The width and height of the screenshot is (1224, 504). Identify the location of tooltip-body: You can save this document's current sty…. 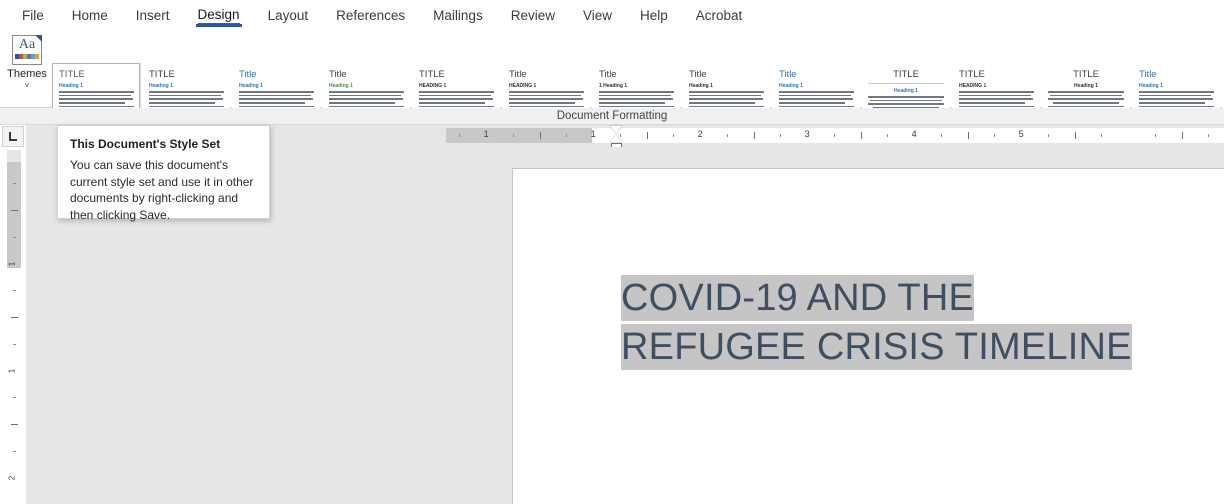
(162, 190).